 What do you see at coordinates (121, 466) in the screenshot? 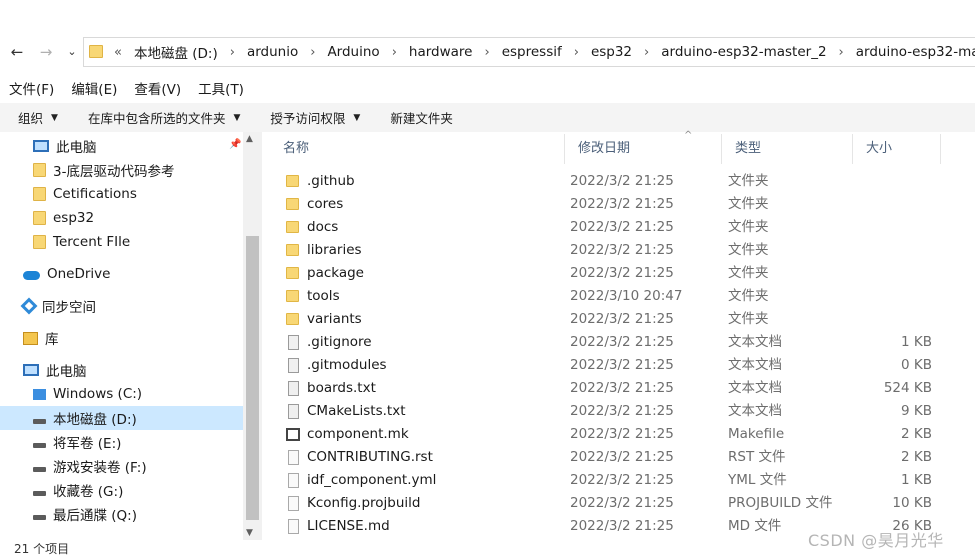
I see `nav-item: 游戏安装卷 (F:)` at bounding box center [121, 466].